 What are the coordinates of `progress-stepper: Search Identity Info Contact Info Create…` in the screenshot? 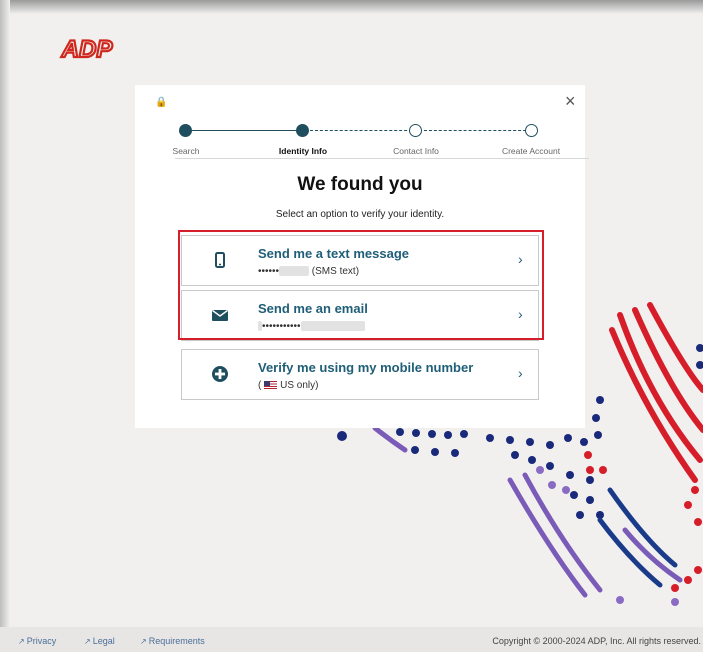 It's located at (360, 139).